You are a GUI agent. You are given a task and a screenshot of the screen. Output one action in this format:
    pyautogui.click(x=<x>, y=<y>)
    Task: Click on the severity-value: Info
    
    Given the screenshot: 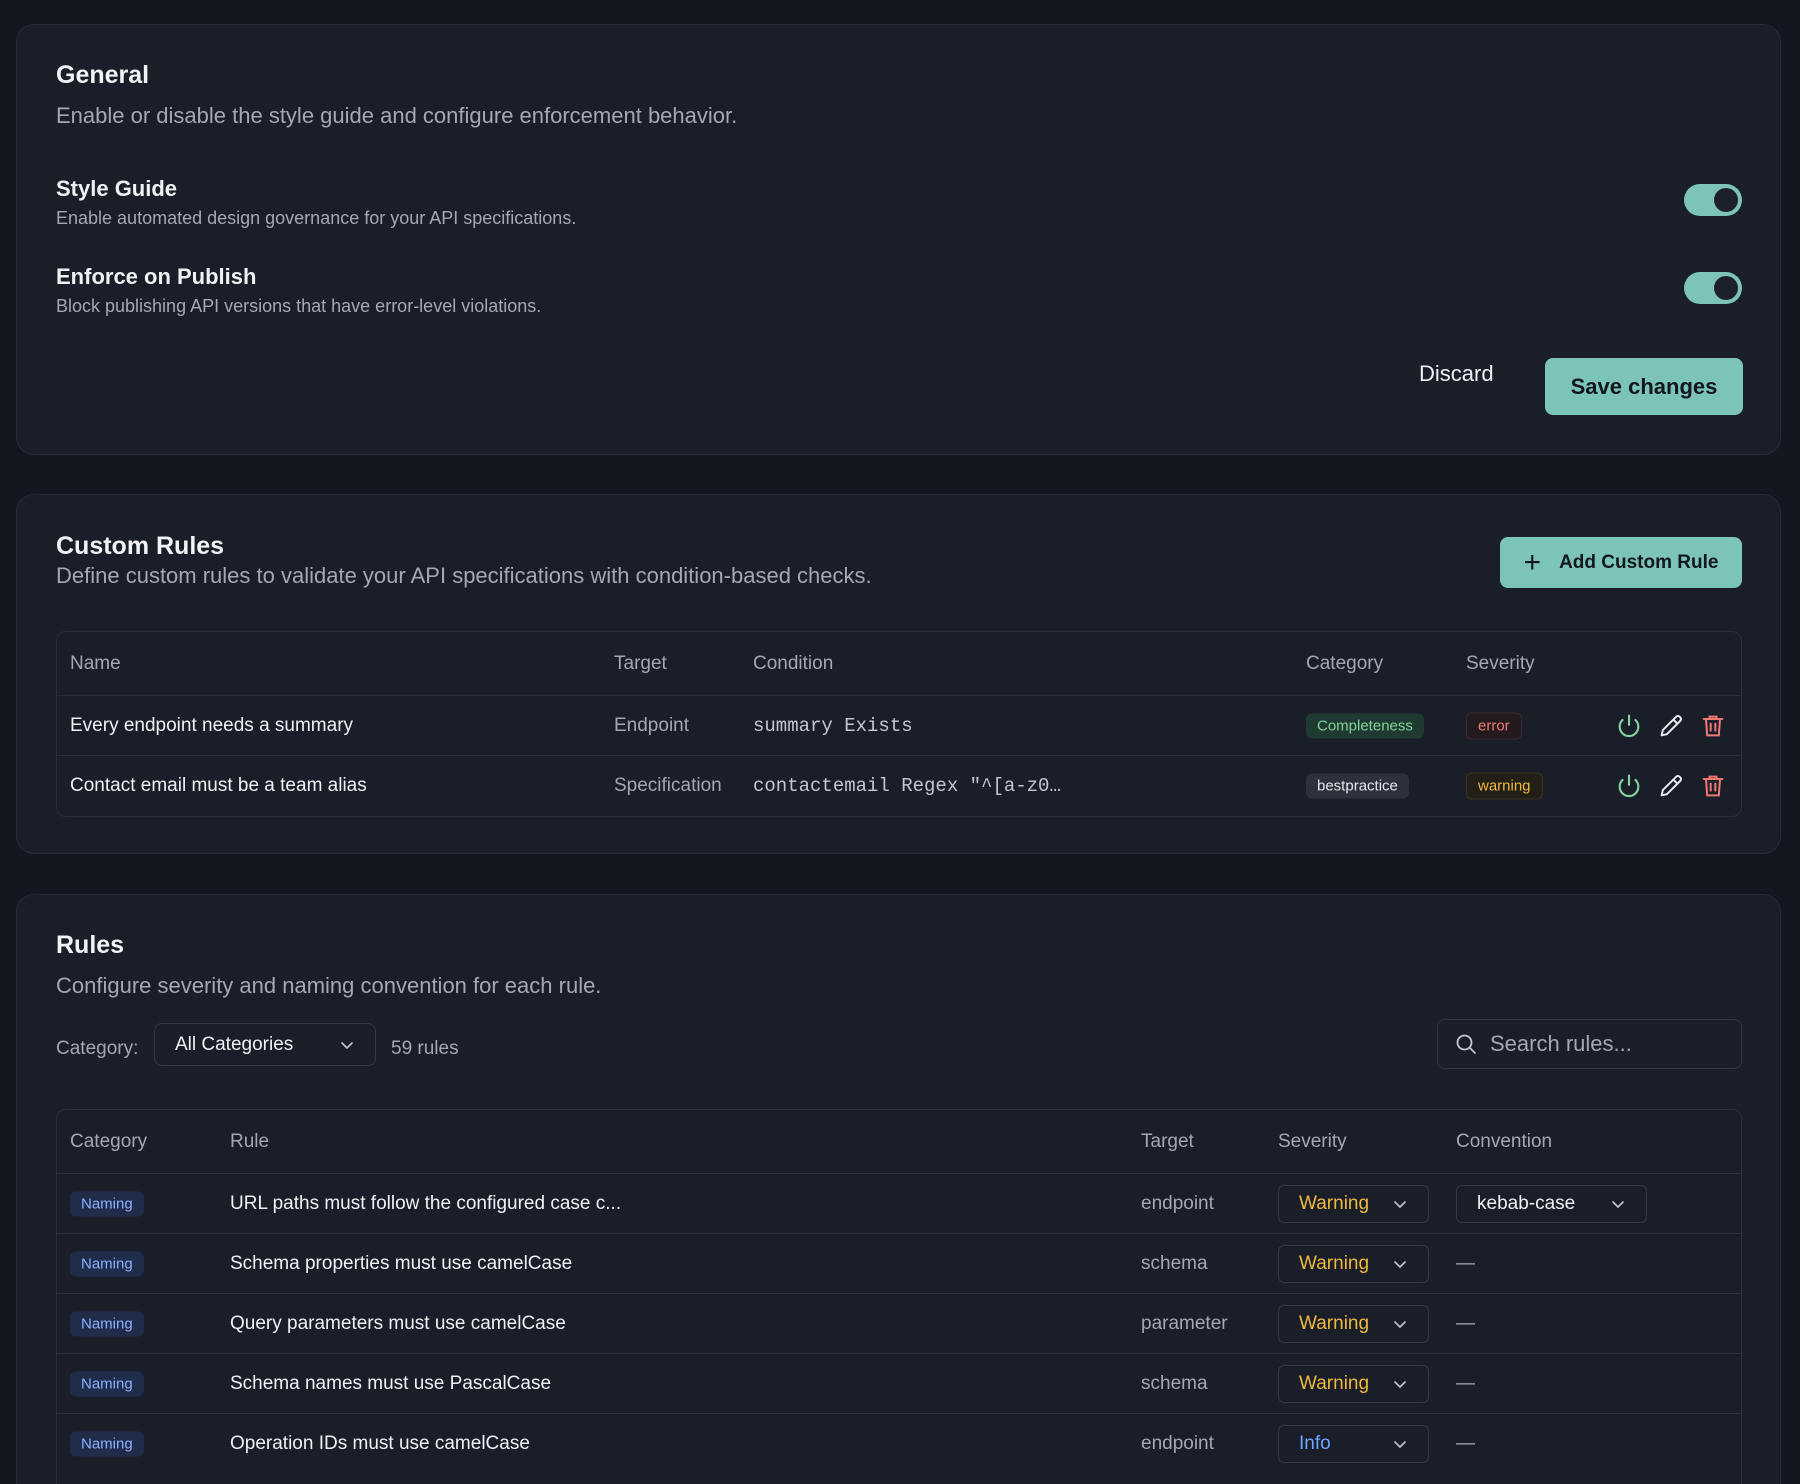 What is the action you would take?
    pyautogui.click(x=1315, y=1443)
    